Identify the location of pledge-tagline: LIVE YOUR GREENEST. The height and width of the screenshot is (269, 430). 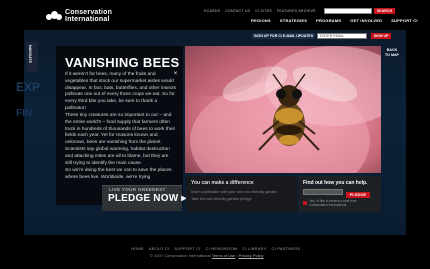
(137, 189).